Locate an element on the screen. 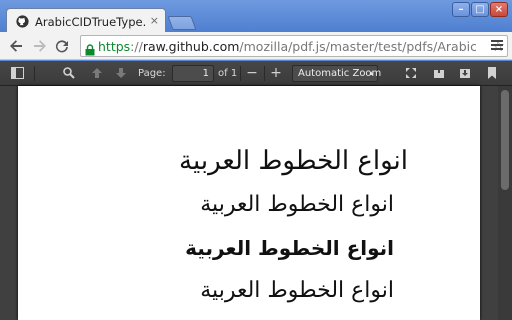 The width and height of the screenshot is (512, 320). chevron-updown-icon: ▴ is located at coordinates (371, 73).